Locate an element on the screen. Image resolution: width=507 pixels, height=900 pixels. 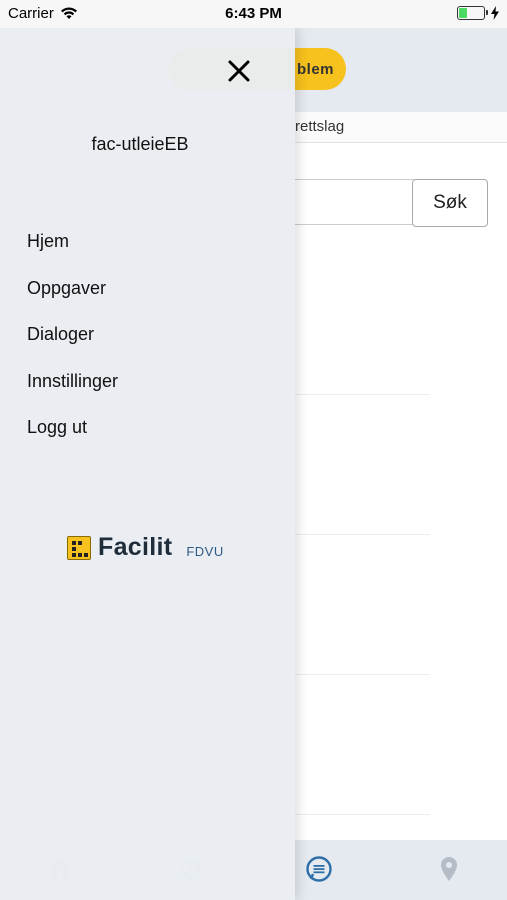
search-button: Søk is located at coordinates (450, 203).